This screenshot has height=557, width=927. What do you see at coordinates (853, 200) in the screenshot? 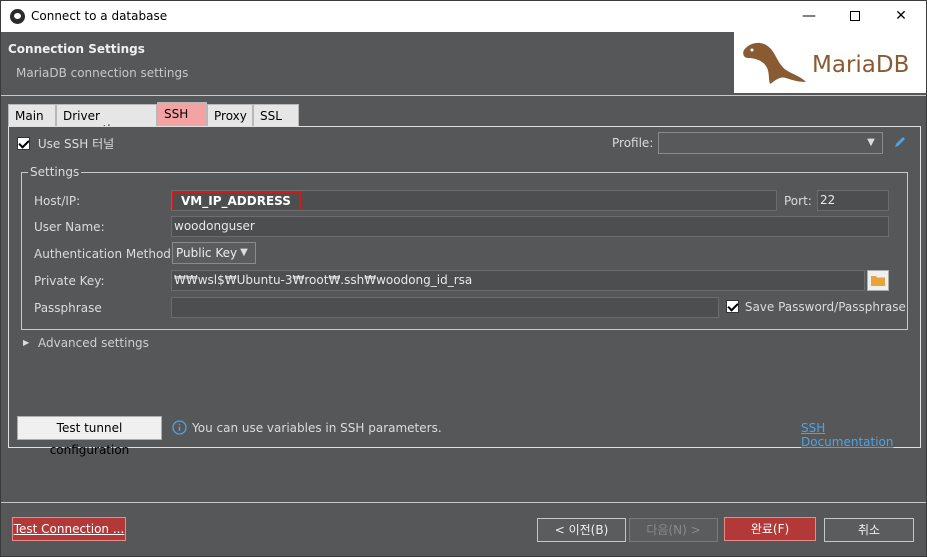
I see `port-input: 22` at bounding box center [853, 200].